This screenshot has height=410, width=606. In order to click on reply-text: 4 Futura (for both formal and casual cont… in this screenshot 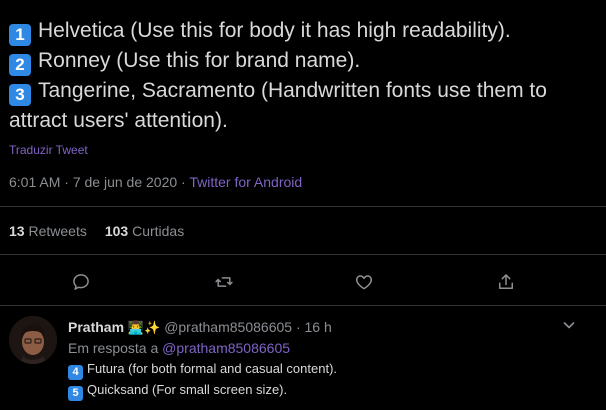, I will do `click(202, 380)`.